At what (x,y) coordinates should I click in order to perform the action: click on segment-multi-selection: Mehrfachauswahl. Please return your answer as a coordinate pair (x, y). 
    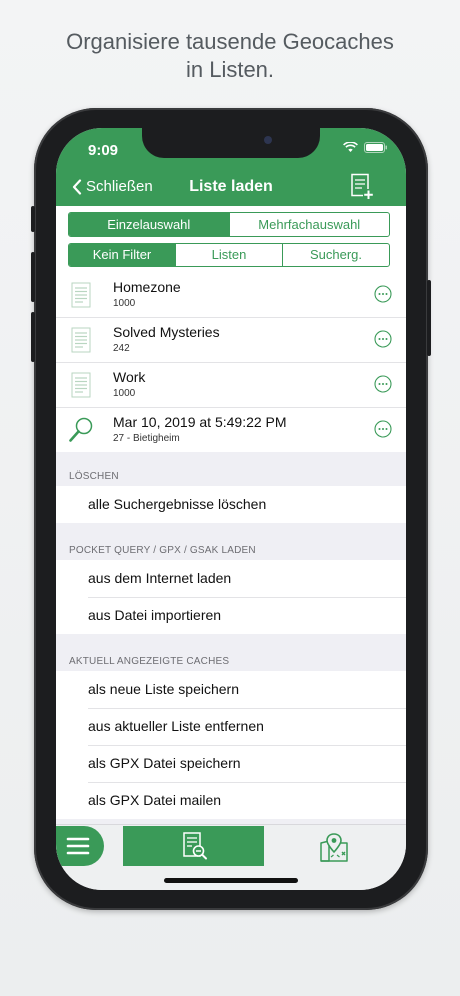
    Looking at the image, I should click on (309, 224).